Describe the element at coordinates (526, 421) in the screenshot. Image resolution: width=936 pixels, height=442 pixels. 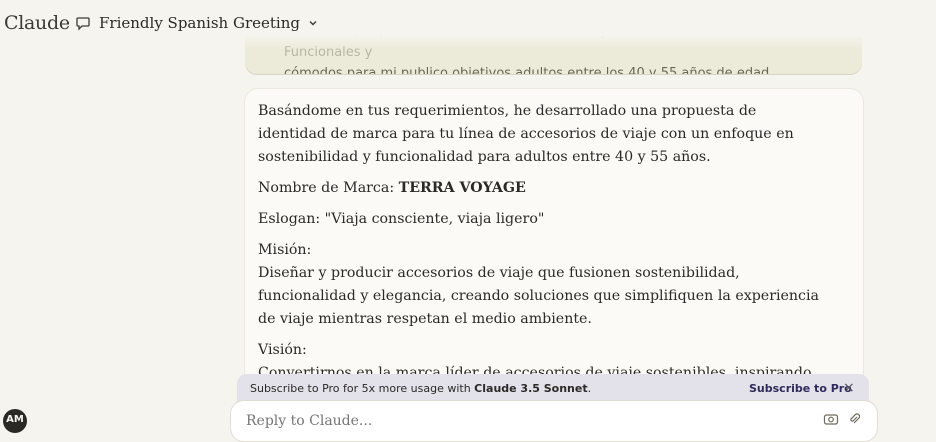
I see `reply-input` at that location.